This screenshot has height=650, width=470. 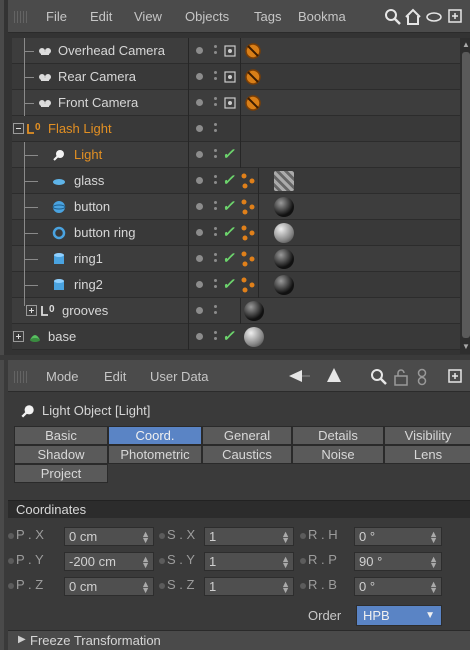 What do you see at coordinates (207, 16) in the screenshot?
I see `menu-objects: Objects` at bounding box center [207, 16].